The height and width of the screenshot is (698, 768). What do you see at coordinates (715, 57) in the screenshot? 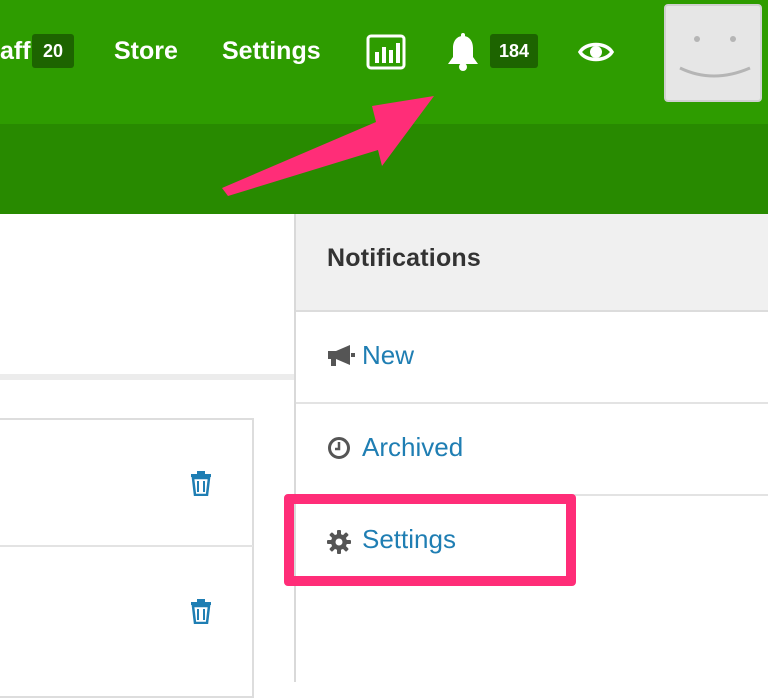
I see `smiley-face-icon` at bounding box center [715, 57].